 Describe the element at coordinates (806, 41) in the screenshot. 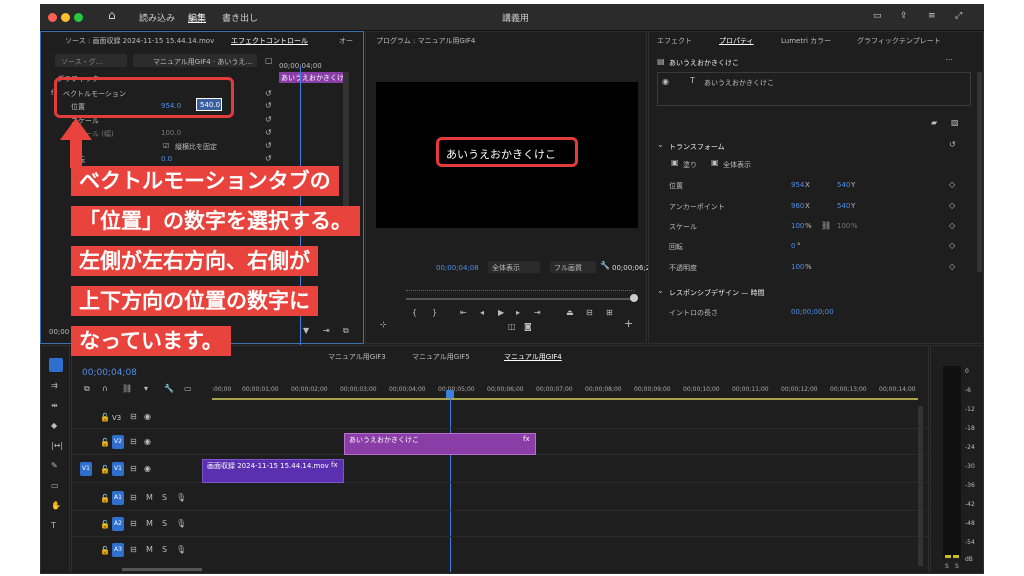

I see `tab-lumetri: Lumetri カラー` at that location.